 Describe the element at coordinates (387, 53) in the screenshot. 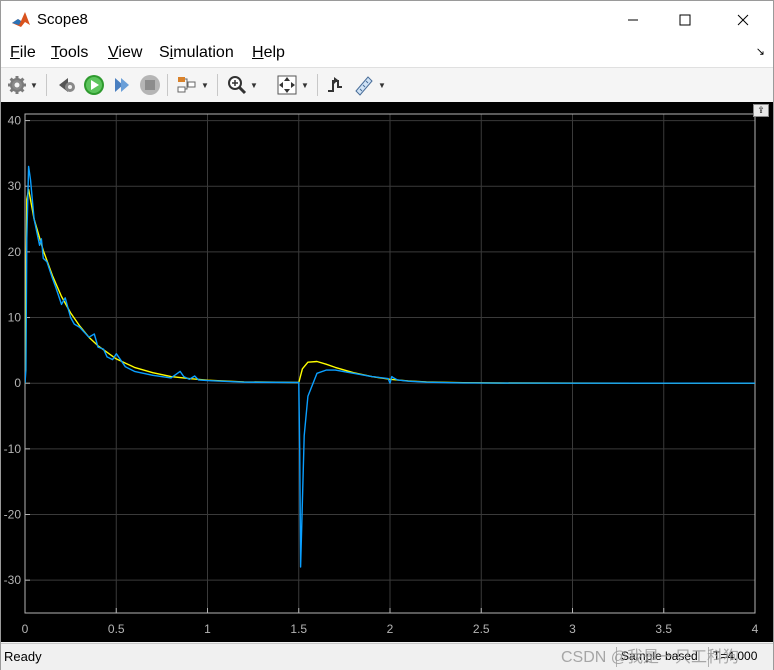

I see `menu-bar: File Tools View Simulation Help ↘` at that location.